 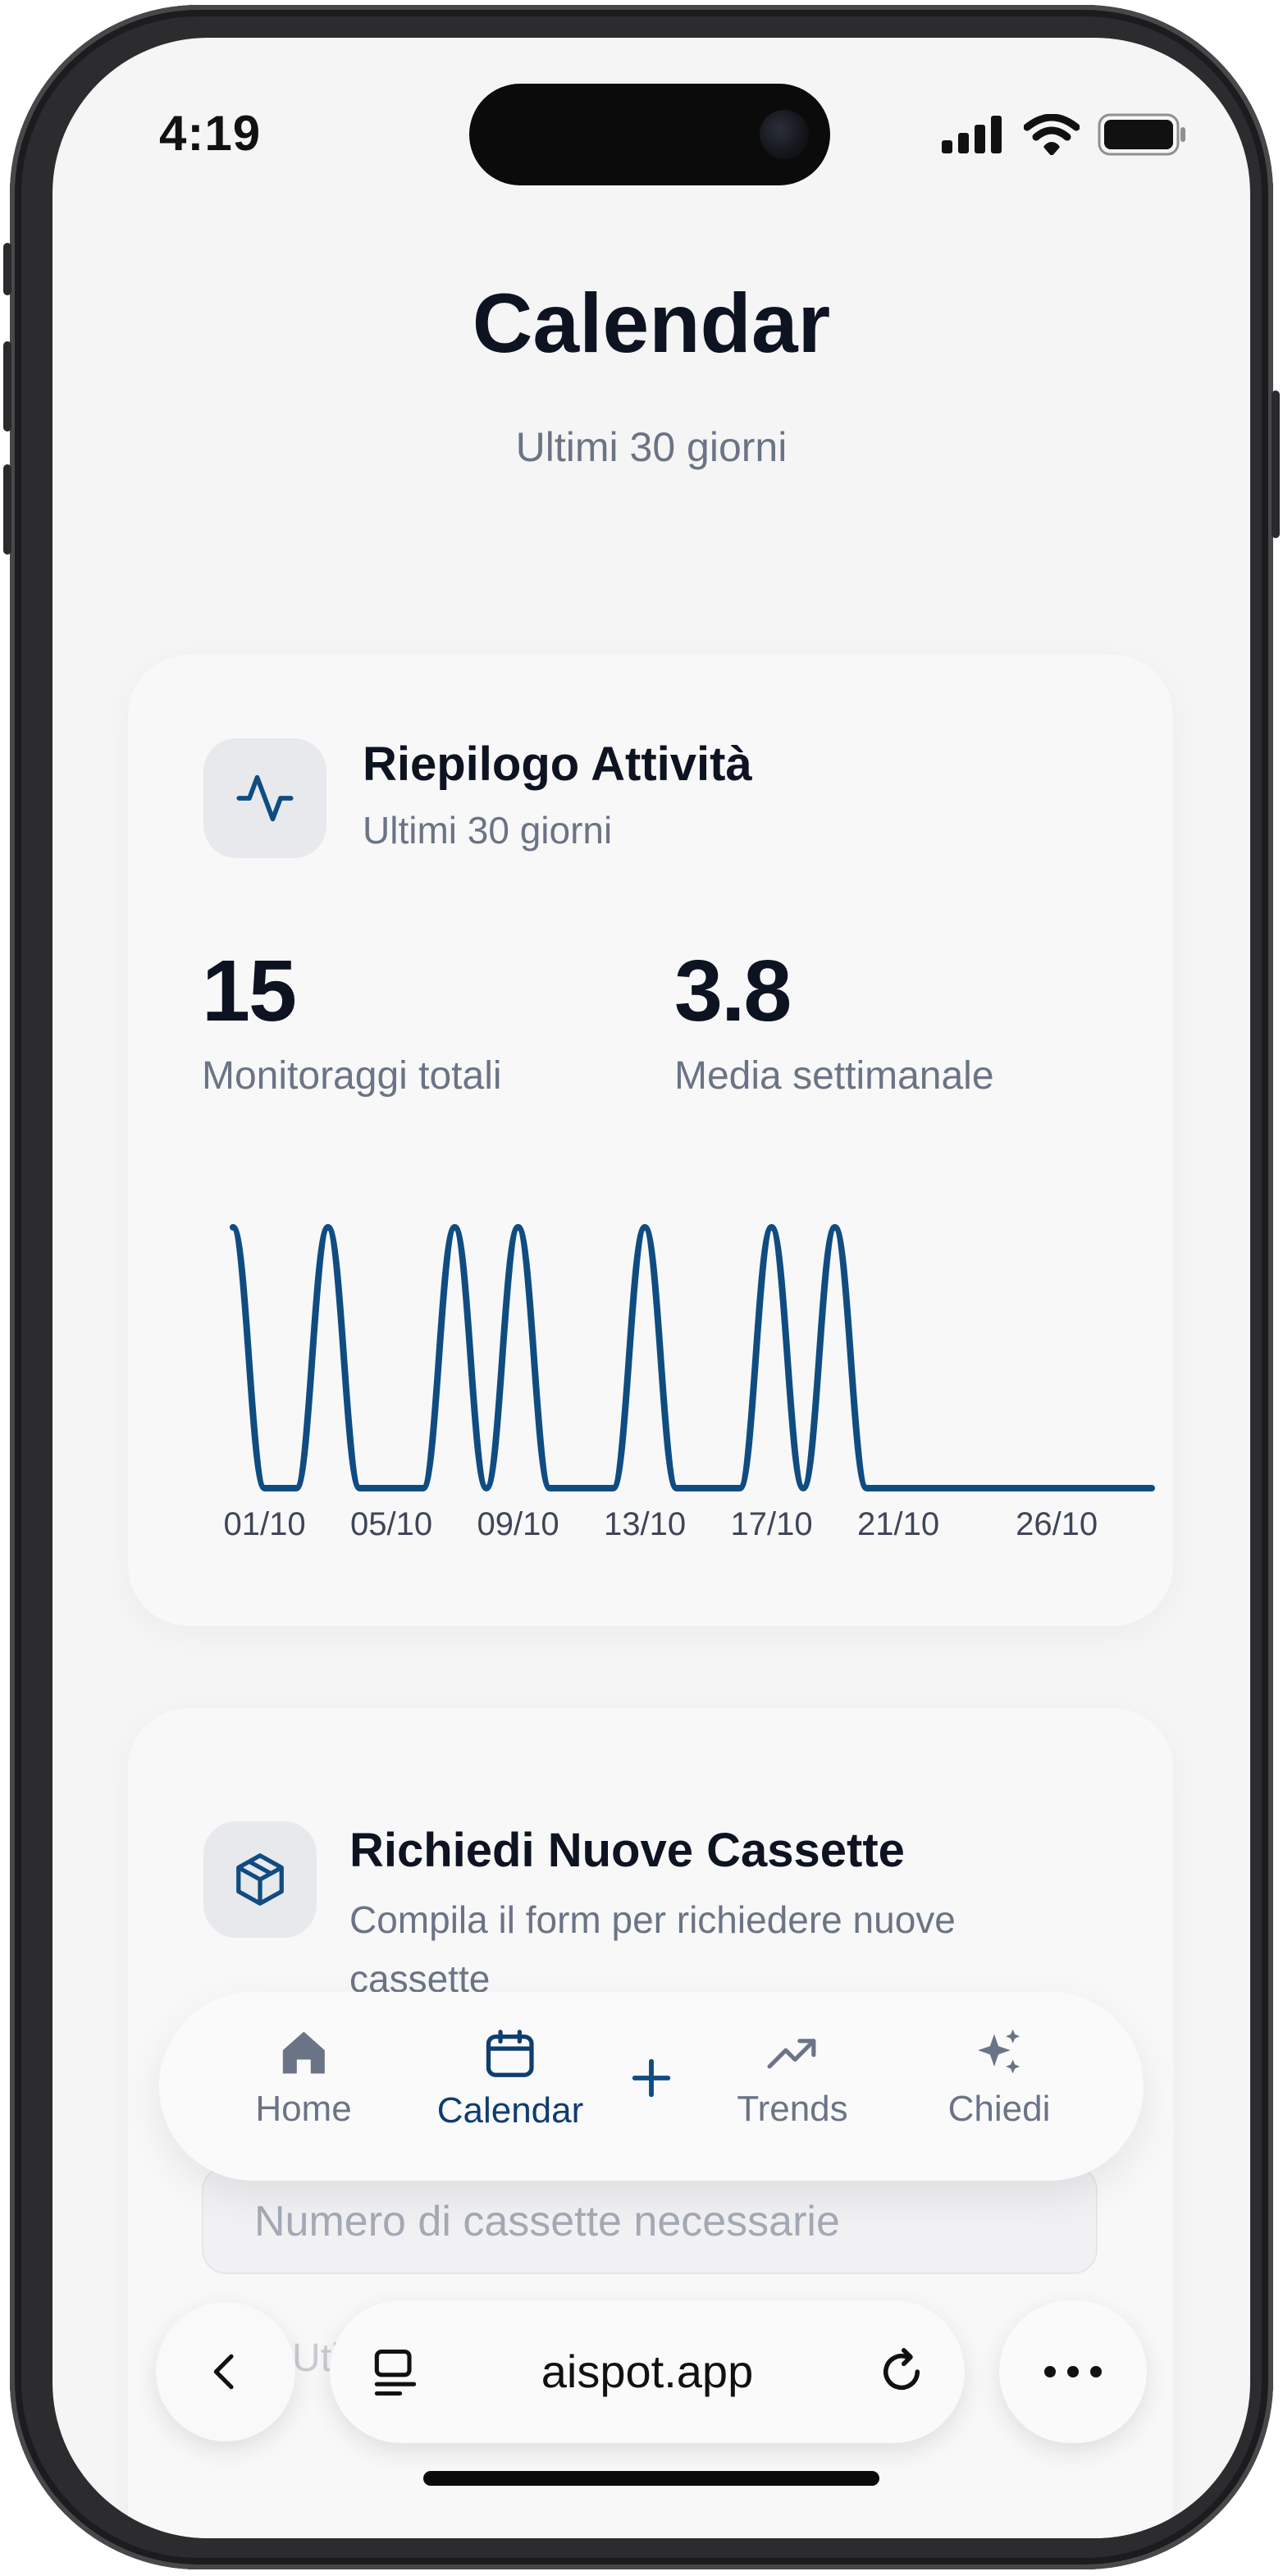 I want to click on battery-icon, so click(x=1142, y=134).